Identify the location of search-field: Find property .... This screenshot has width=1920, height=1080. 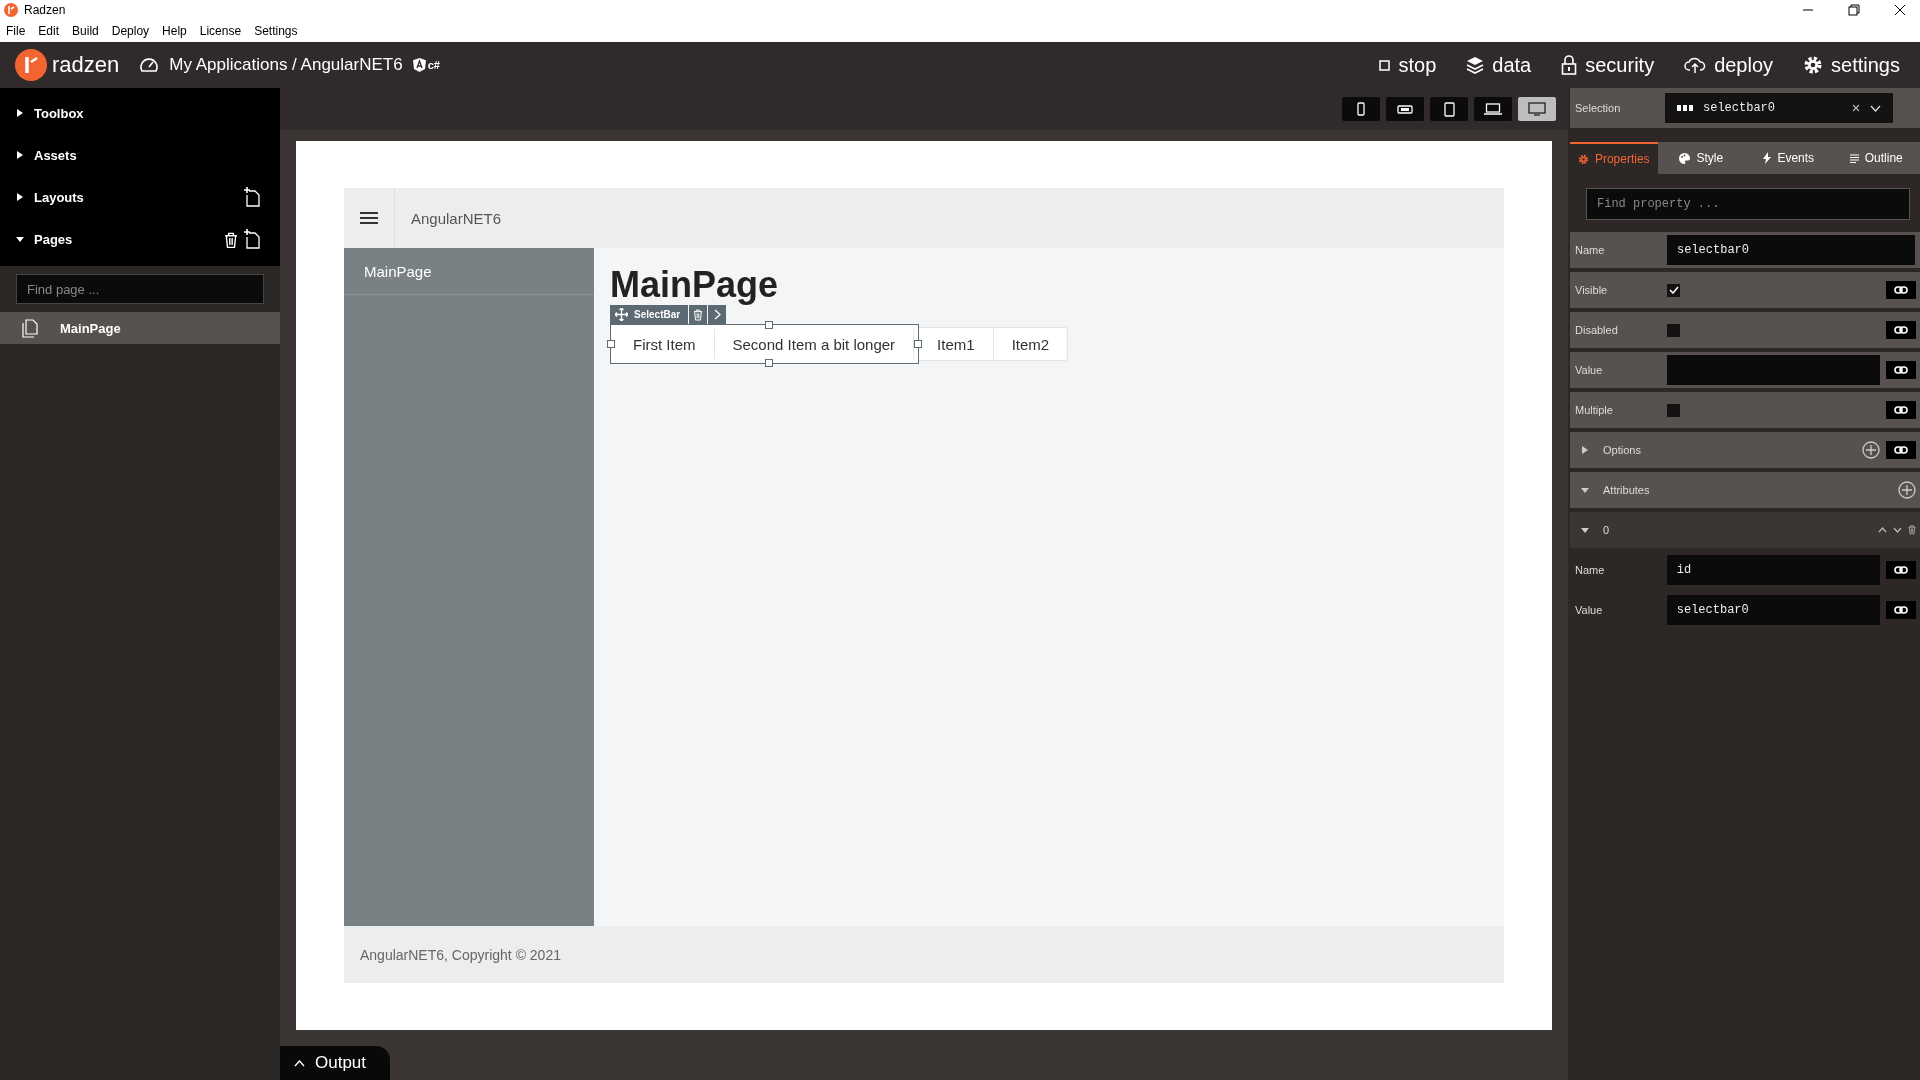
(1748, 204).